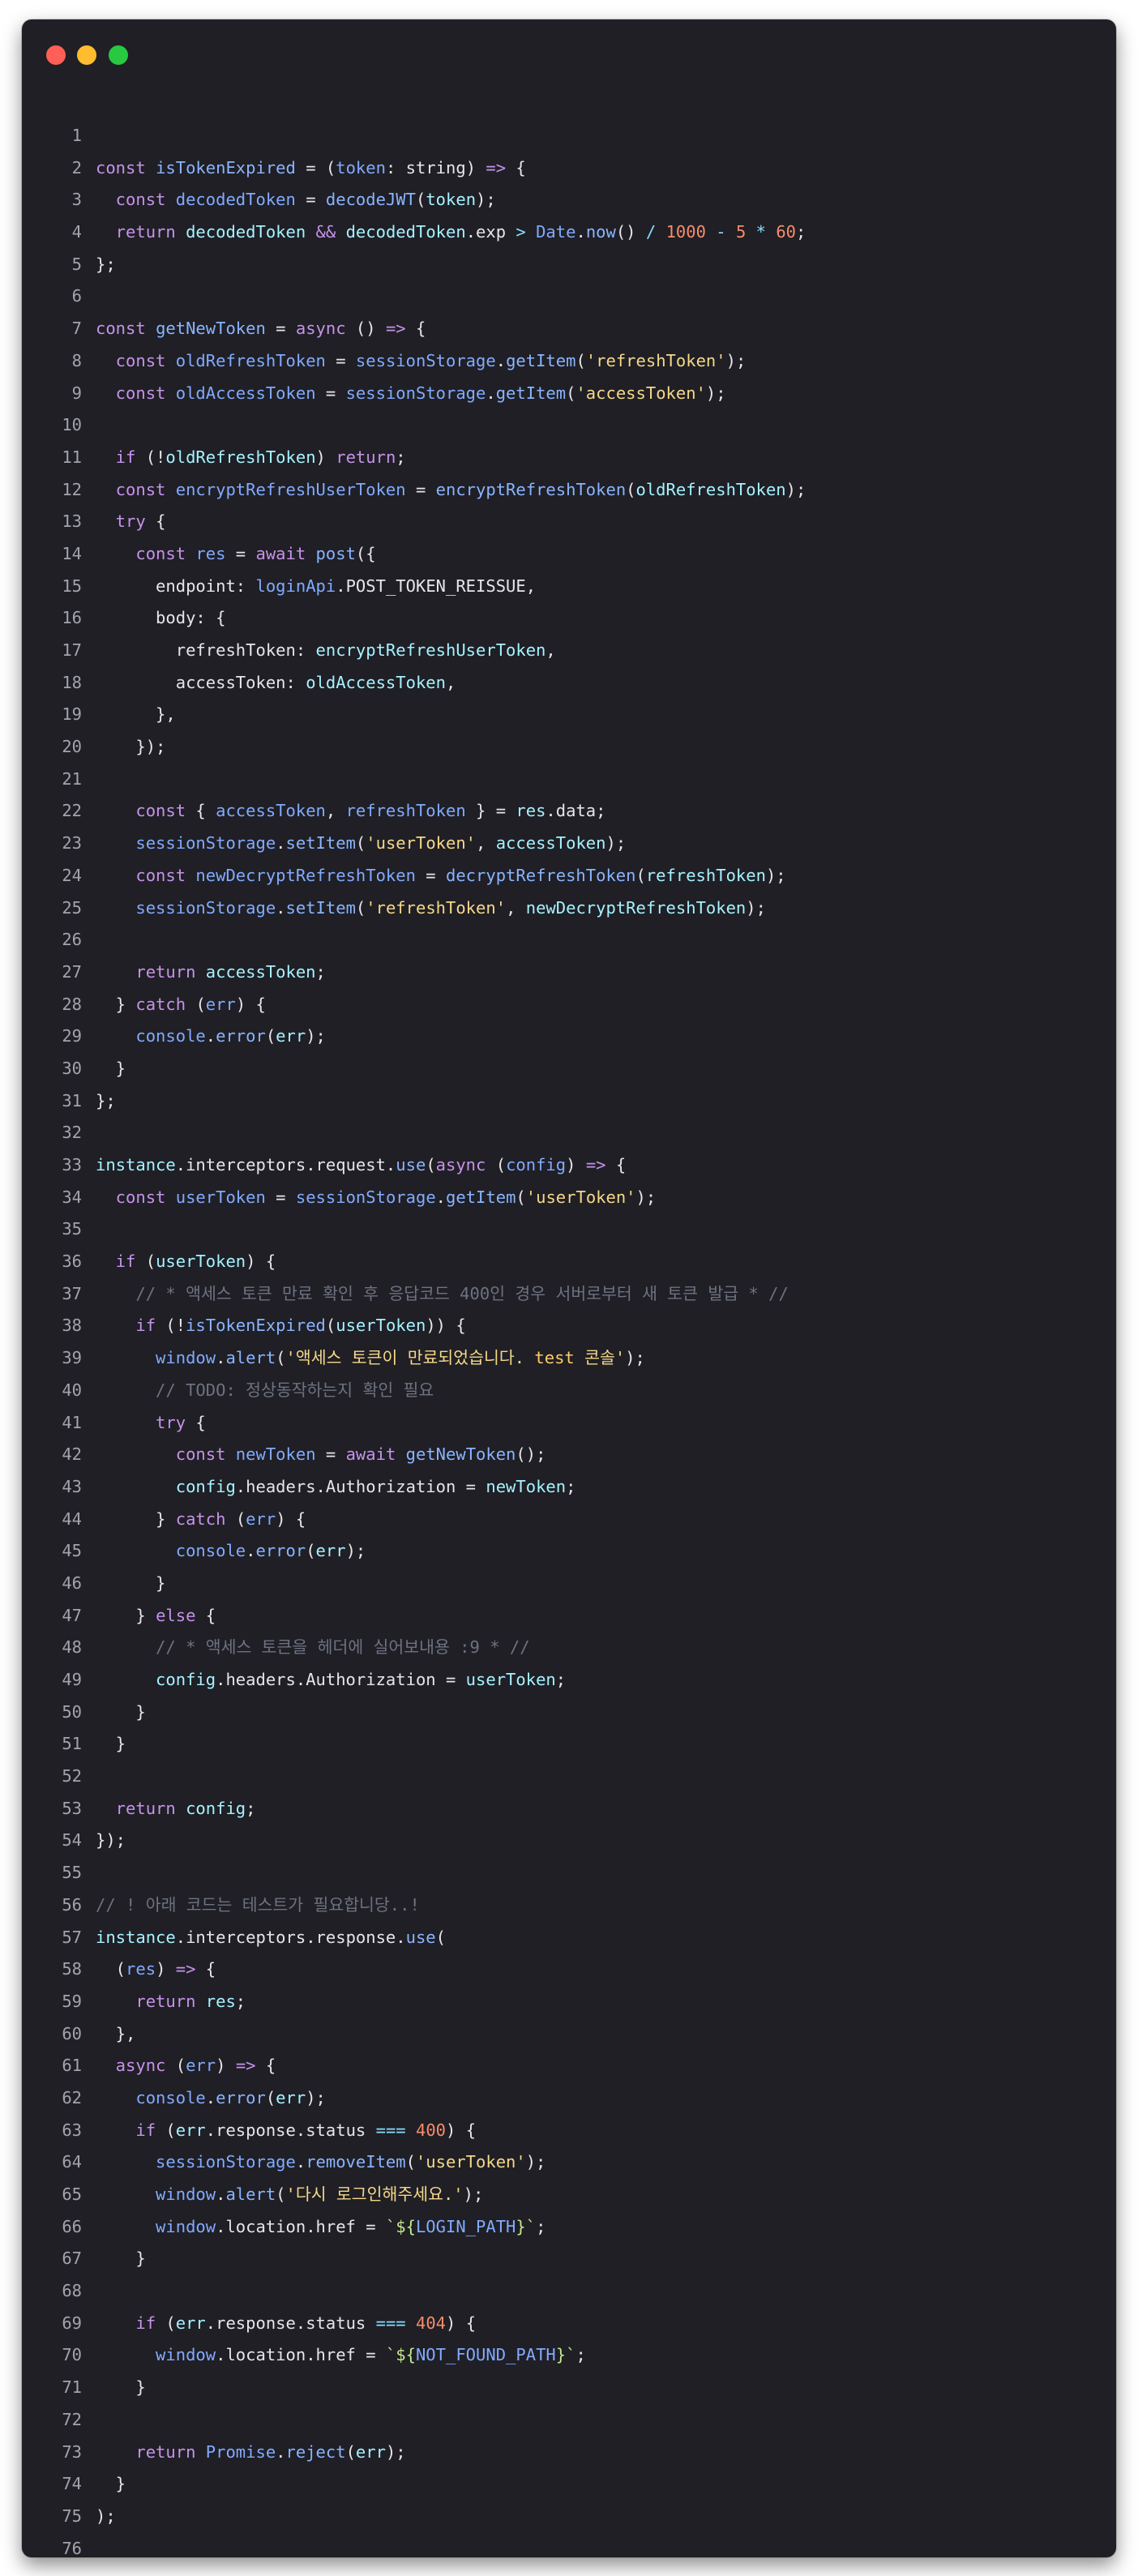 This screenshot has width=1138, height=2576. What do you see at coordinates (146, 811) in the screenshot?
I see `code-token: const` at bounding box center [146, 811].